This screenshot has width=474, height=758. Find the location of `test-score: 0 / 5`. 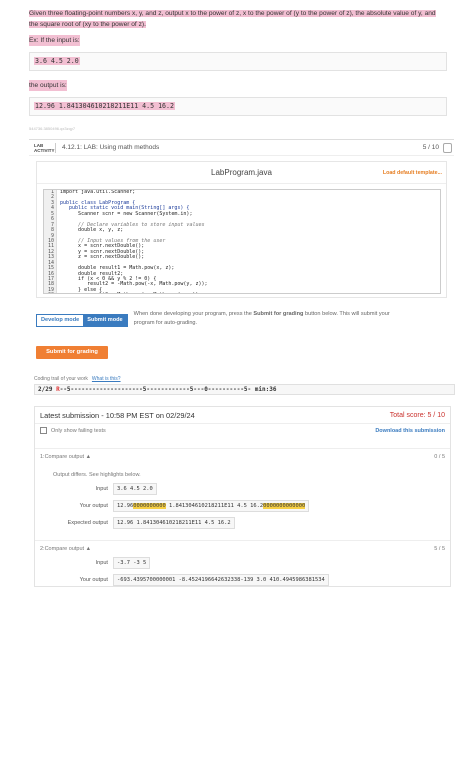

test-score: 0 / 5 is located at coordinates (439, 457).